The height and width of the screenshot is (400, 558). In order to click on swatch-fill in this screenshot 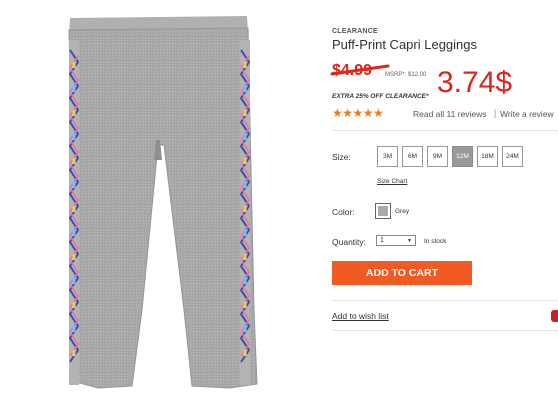, I will do `click(383, 211)`.